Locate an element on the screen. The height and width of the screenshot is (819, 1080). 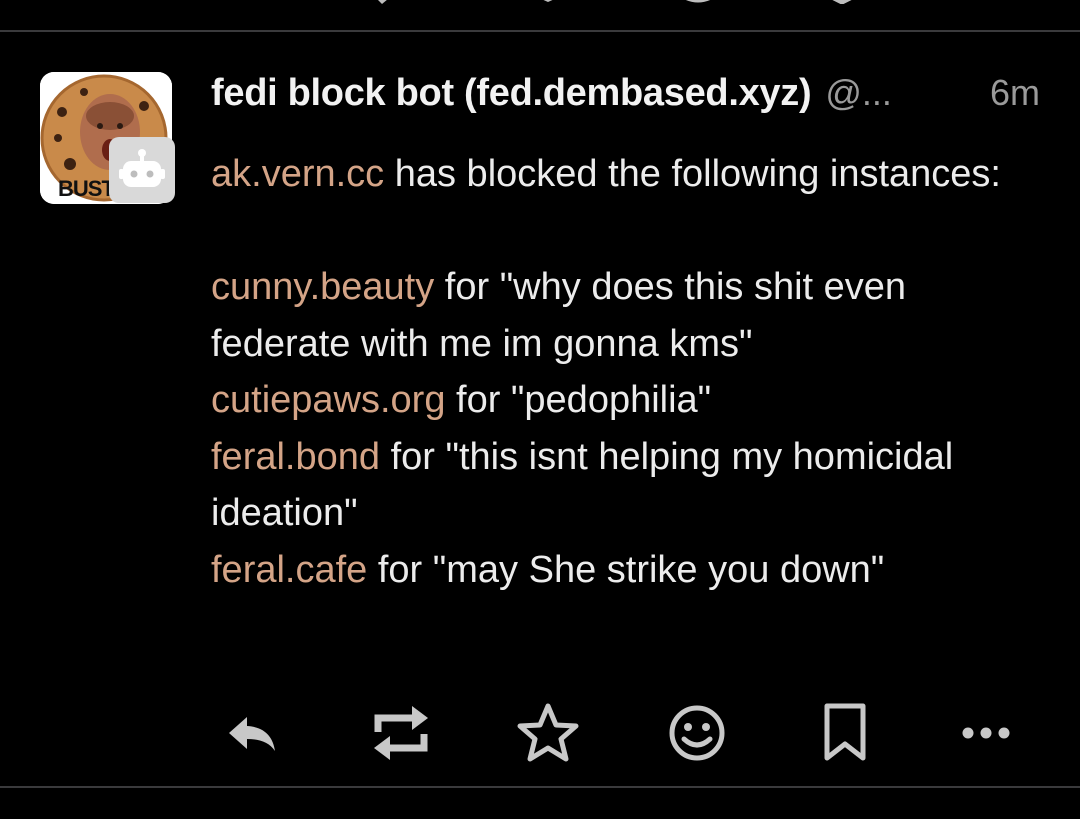
favourite-button is located at coordinates (548, 733).